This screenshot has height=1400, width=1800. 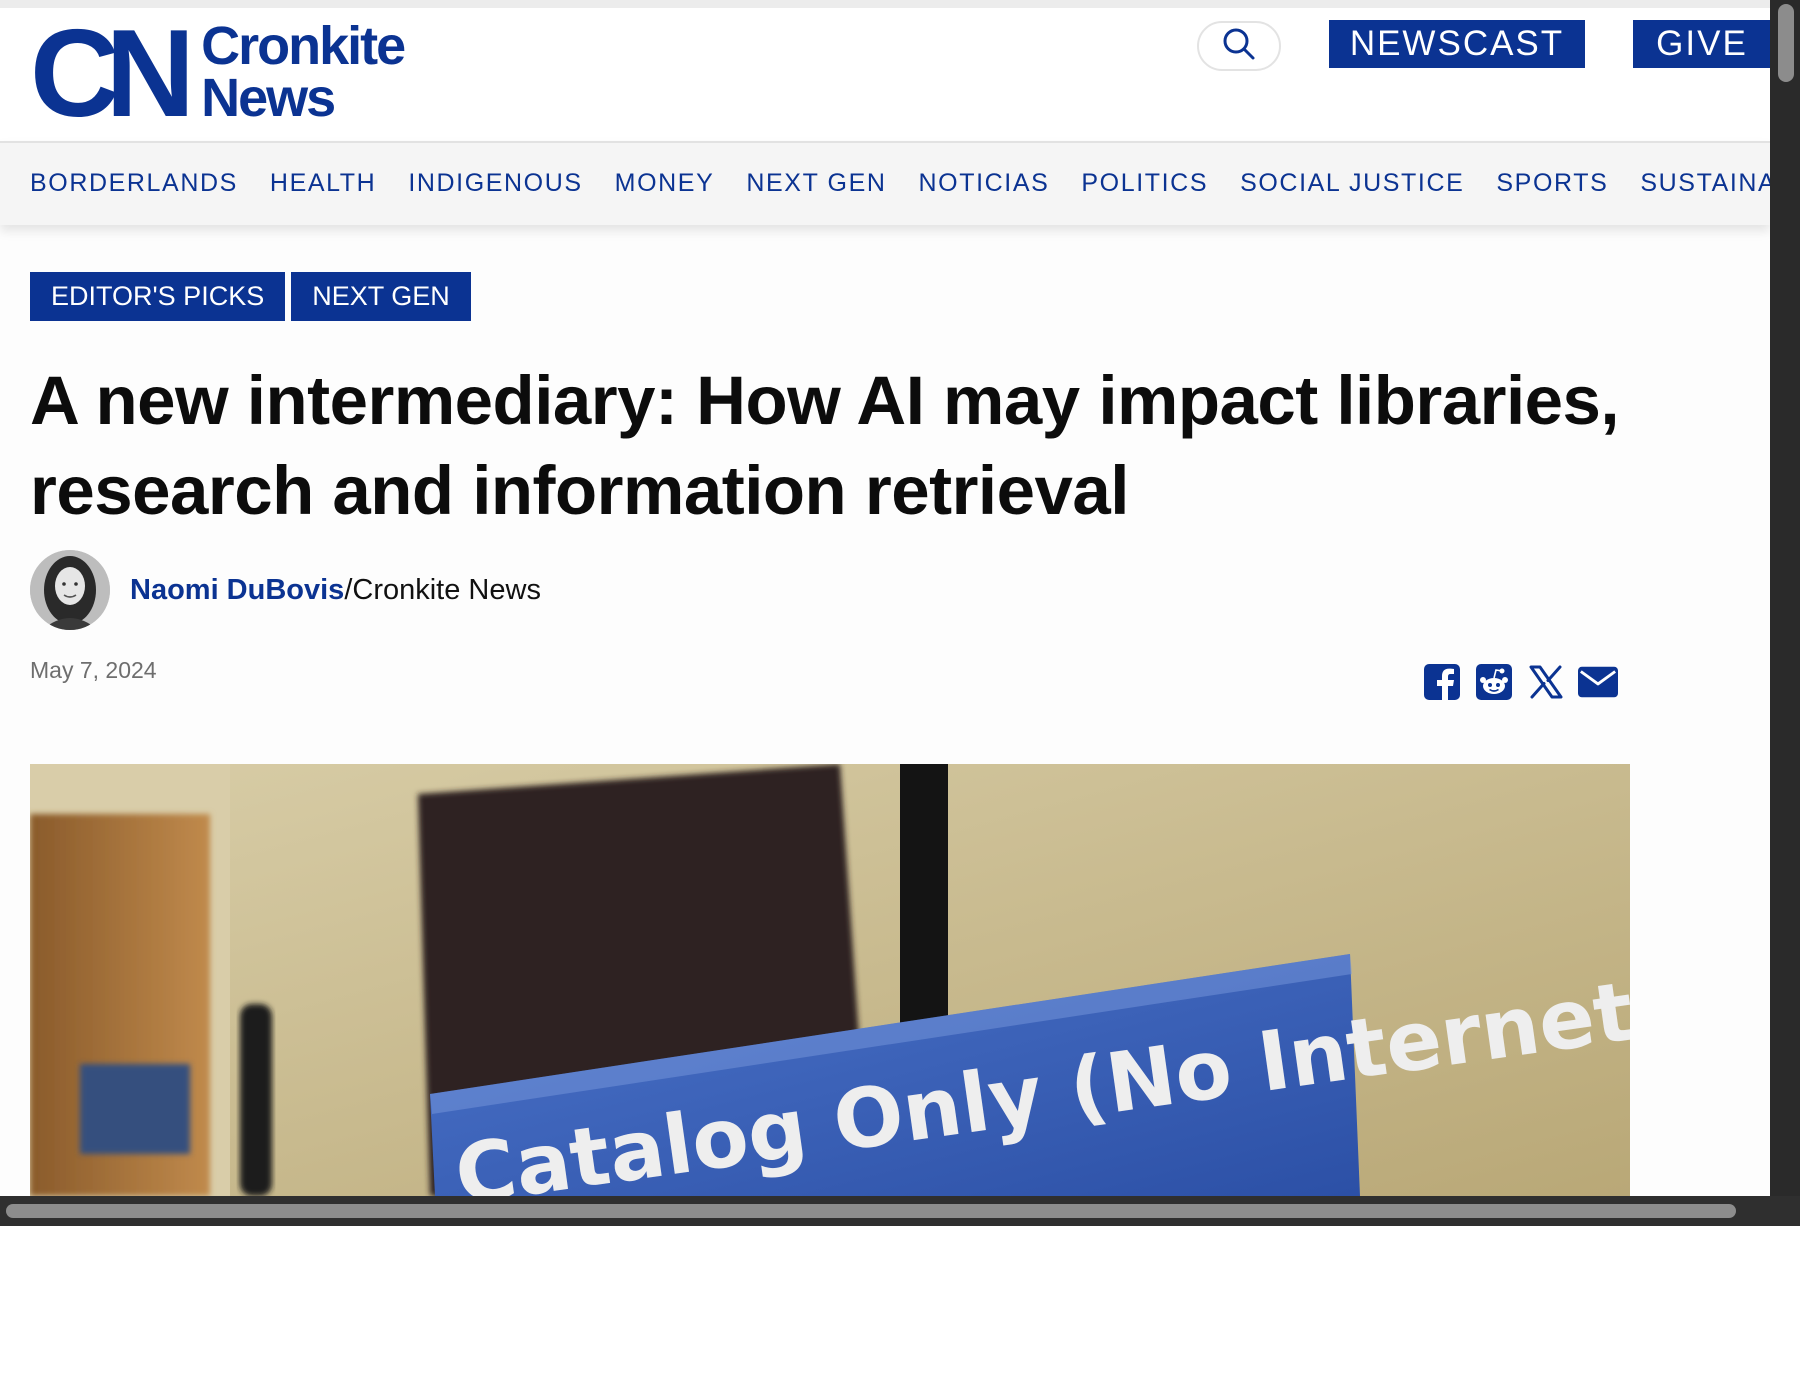 What do you see at coordinates (885, 74) in the screenshot?
I see `site-header: CN Cronkite News NEWSCAST GIVE` at bounding box center [885, 74].